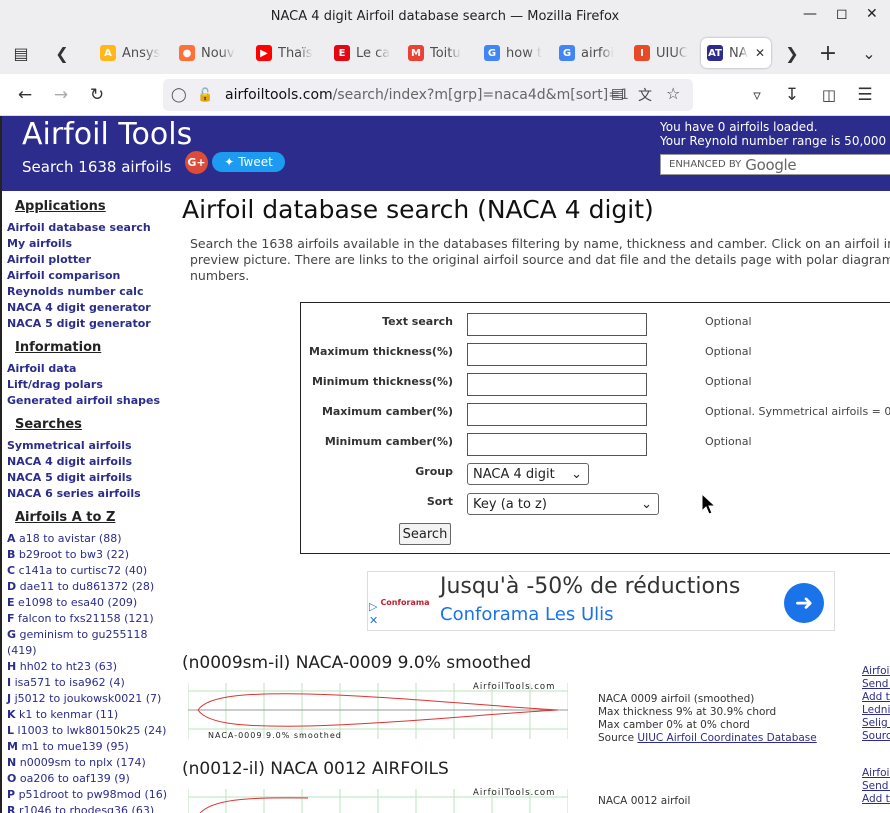  I want to click on atoz-letter: A, so click(11, 538).